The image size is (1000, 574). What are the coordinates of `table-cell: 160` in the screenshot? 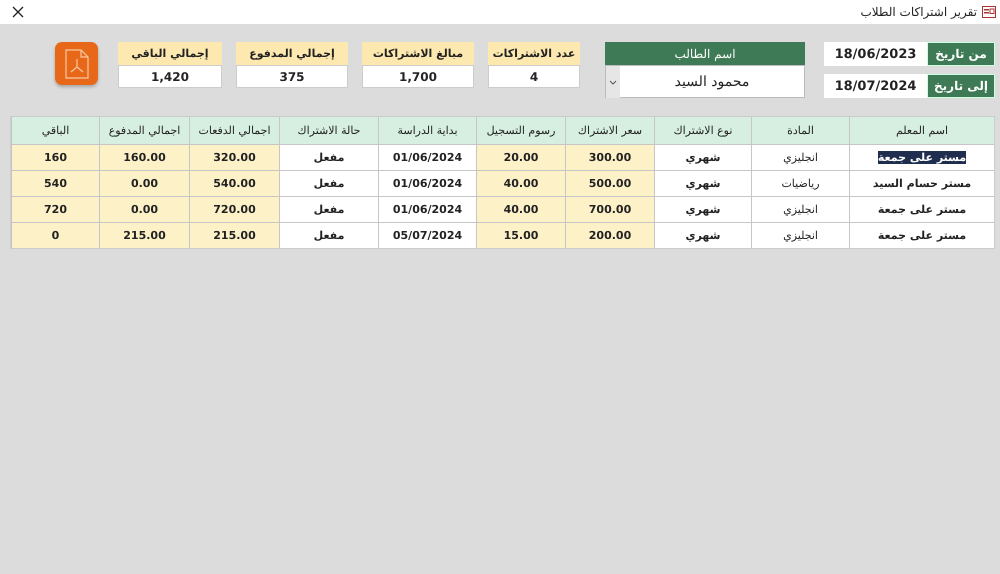 It's located at (55, 157).